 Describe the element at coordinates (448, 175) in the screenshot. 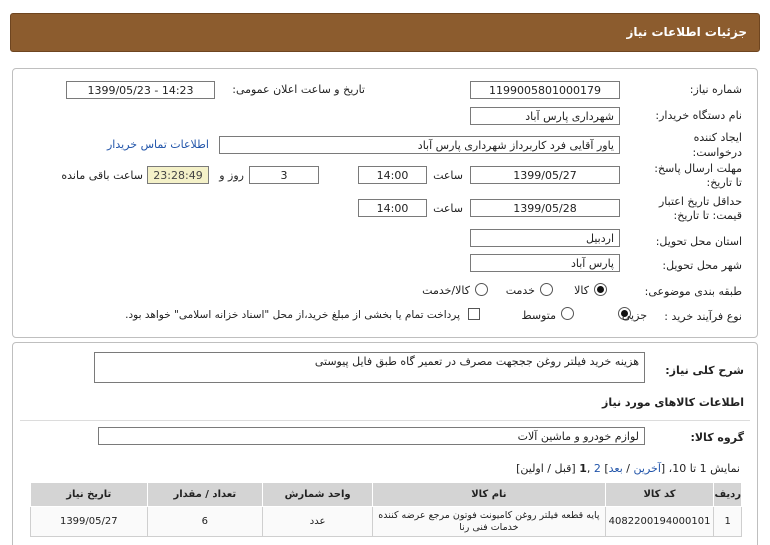

I see `send-time-label: ساعت` at that location.